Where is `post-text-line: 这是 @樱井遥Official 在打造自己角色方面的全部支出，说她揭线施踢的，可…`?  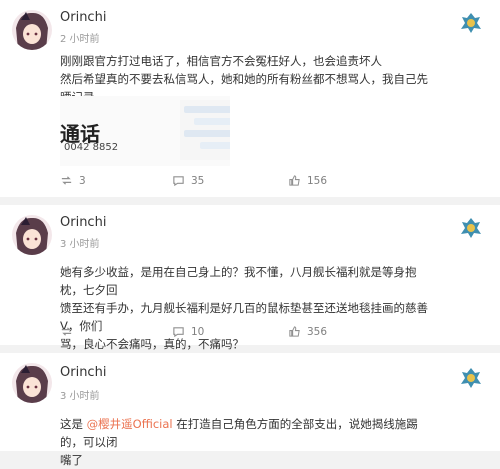
post-text-line: 这是 @樱井遥Official 在打造自己角色方面的全部支出，说她揭线施踢的，可… is located at coordinates (246, 433).